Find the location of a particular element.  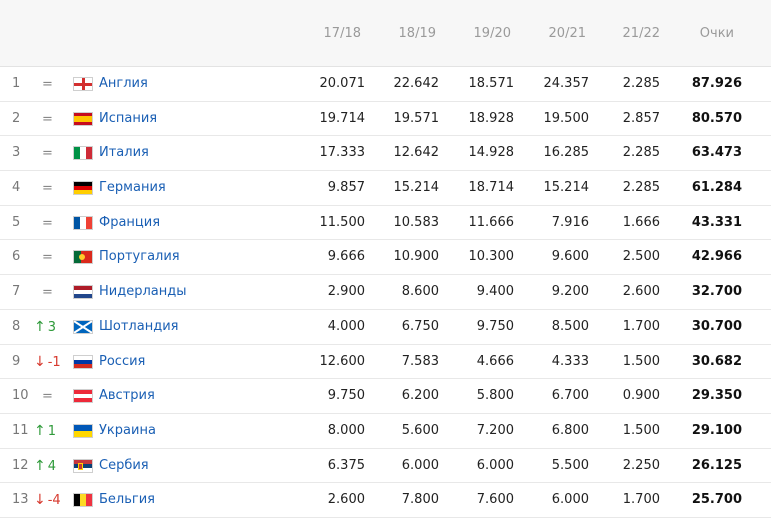

total-points-cell: 43.331 is located at coordinates (716, 222).